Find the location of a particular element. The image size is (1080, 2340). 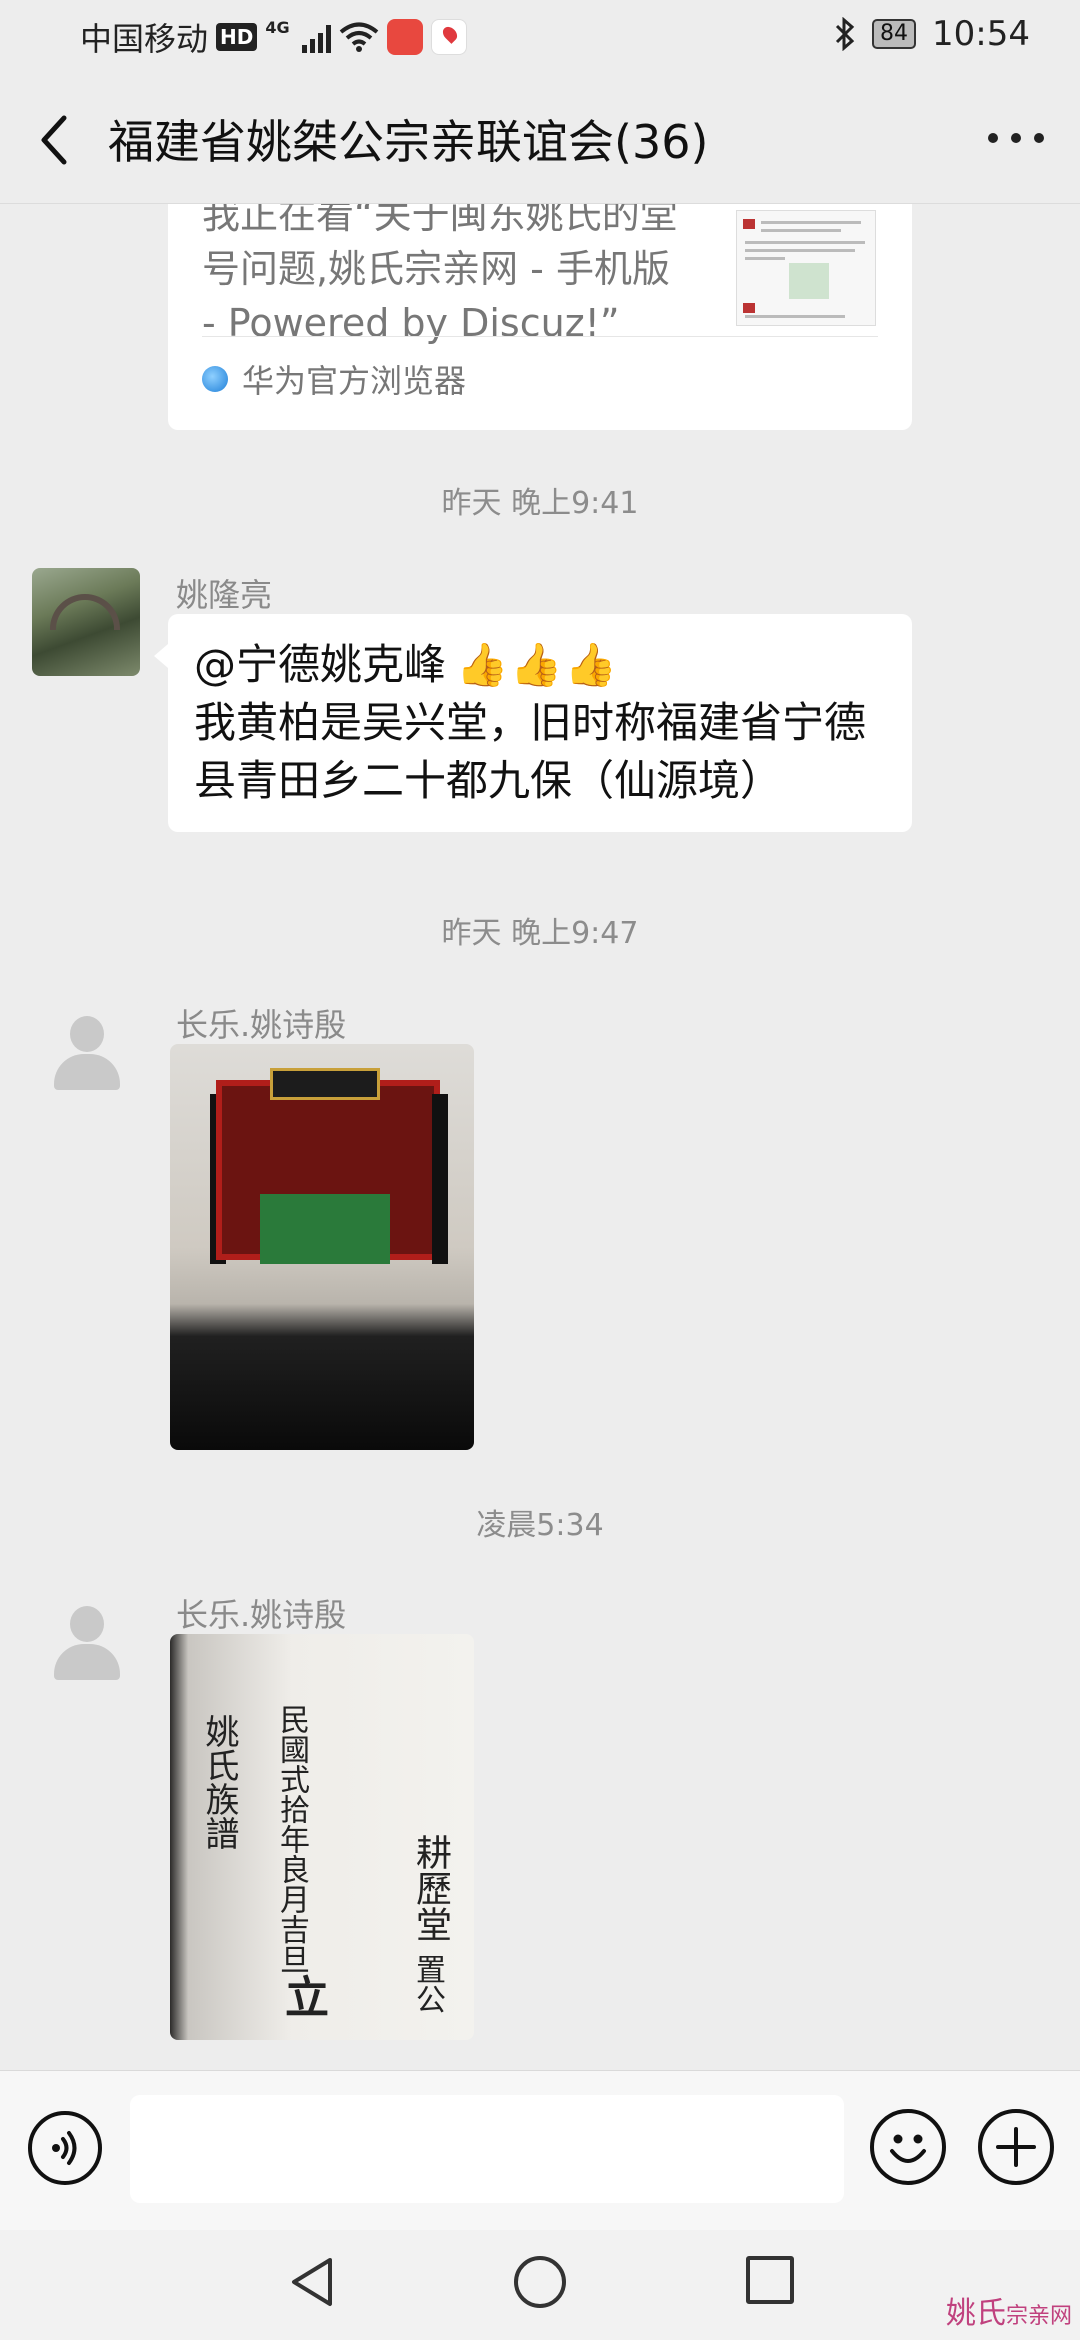

nav-back-icon is located at coordinates (312, 2282).